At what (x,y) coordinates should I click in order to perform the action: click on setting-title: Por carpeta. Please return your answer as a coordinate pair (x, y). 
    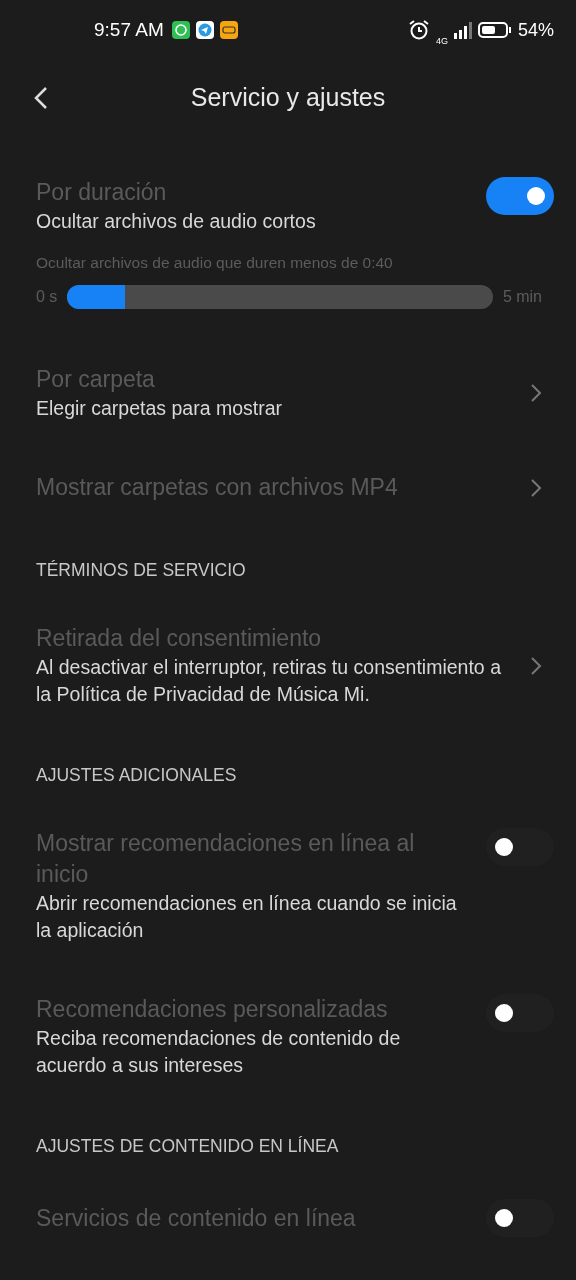
    Looking at the image, I should click on (96, 379).